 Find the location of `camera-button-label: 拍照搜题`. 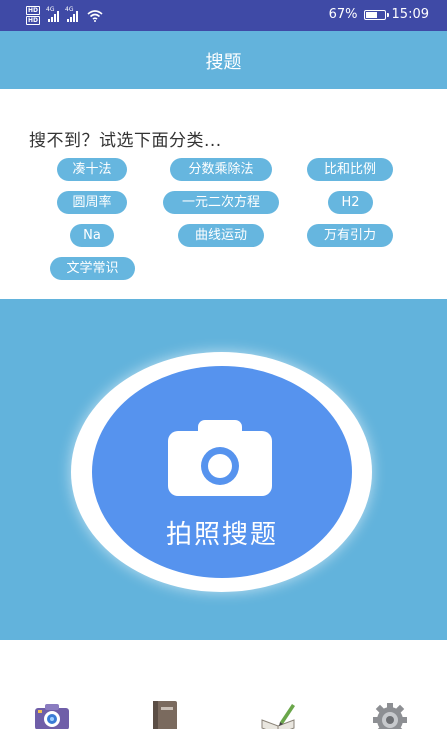

camera-button-label: 拍照搜题 is located at coordinates (221, 535).